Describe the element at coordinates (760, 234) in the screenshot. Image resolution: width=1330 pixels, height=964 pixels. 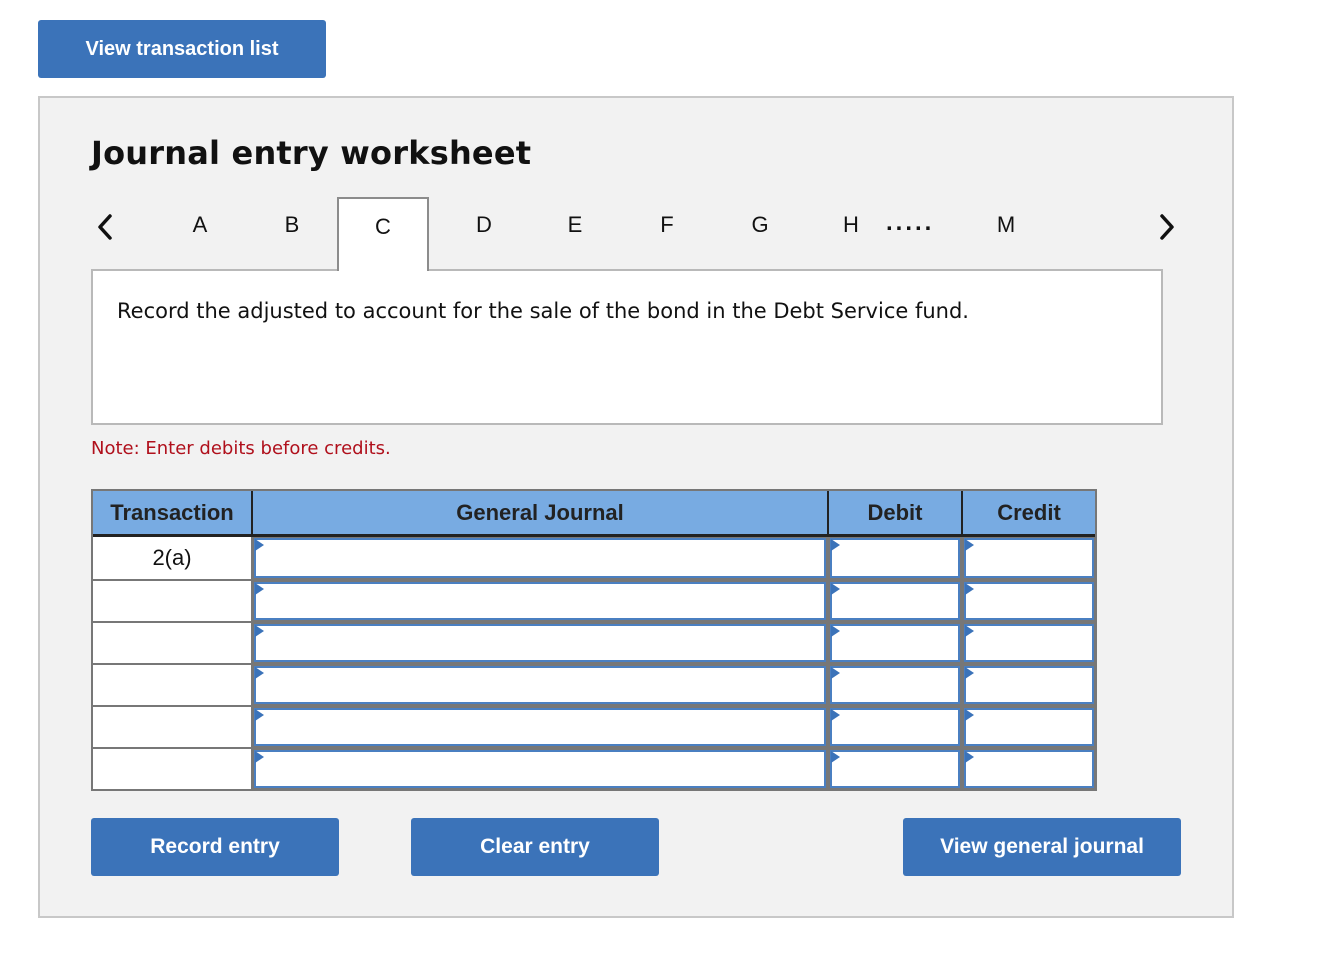
I see `tab-g: G` at that location.